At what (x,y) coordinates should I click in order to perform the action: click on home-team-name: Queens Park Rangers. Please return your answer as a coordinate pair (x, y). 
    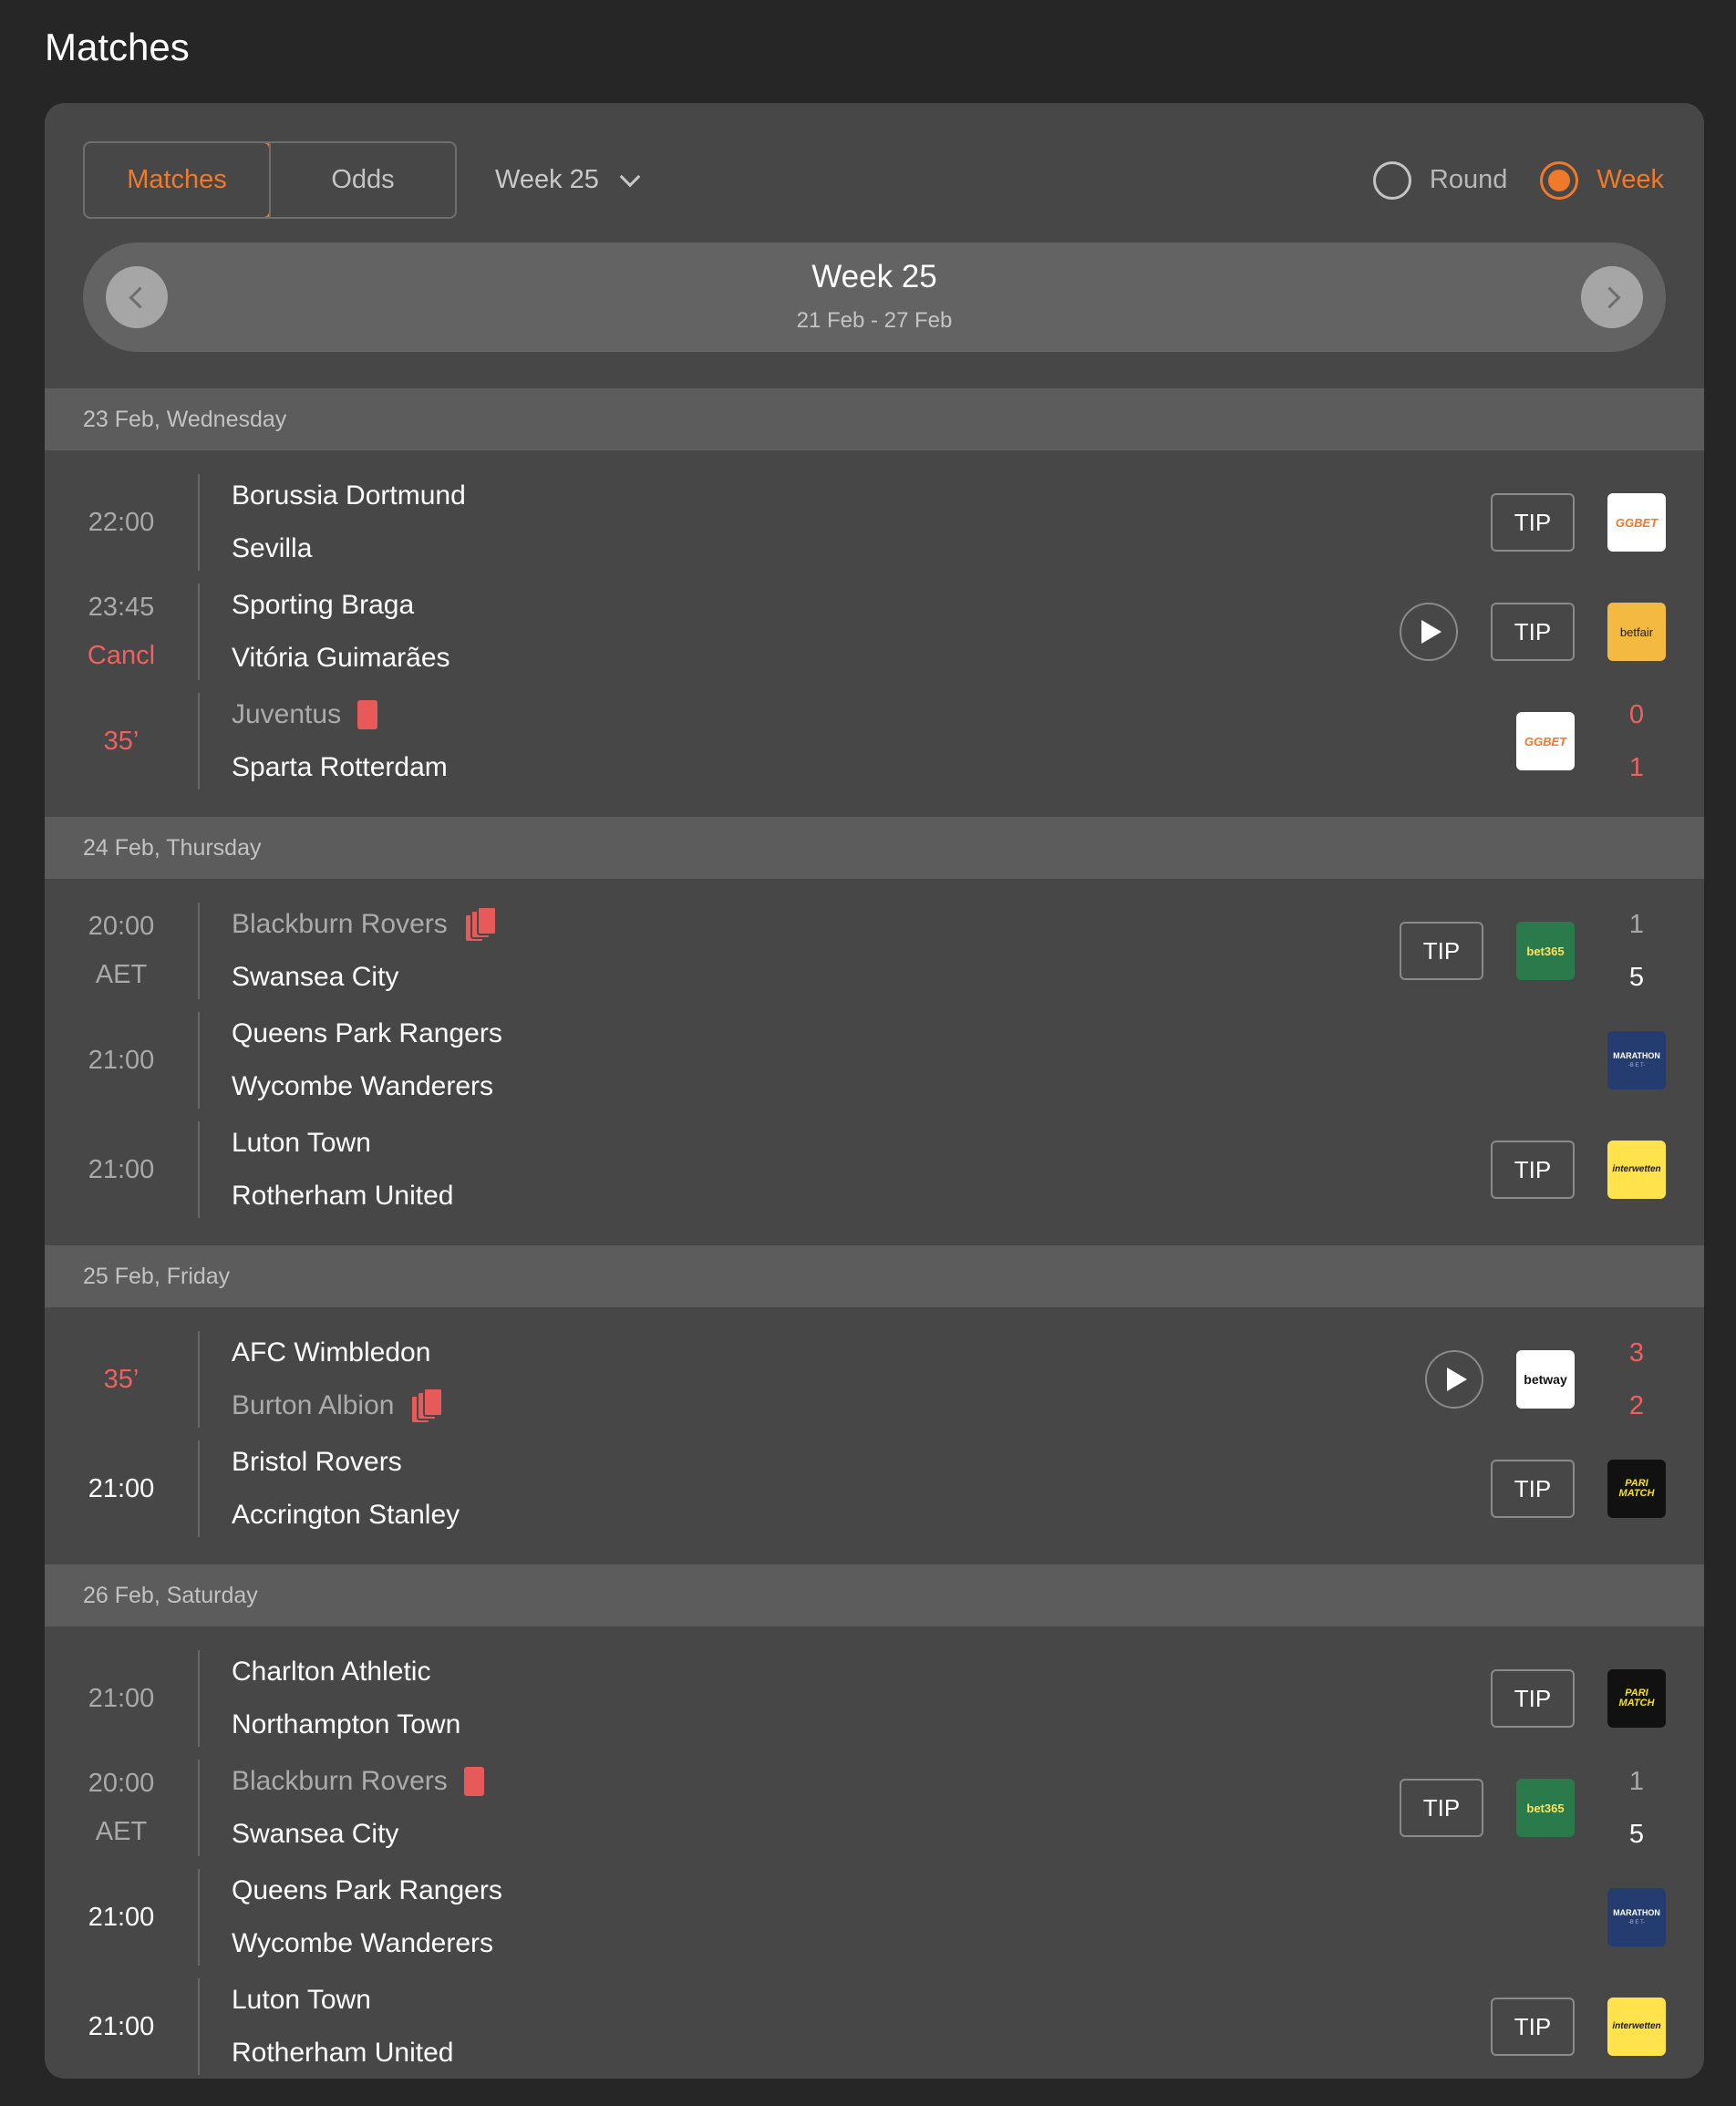
    Looking at the image, I should click on (367, 1033).